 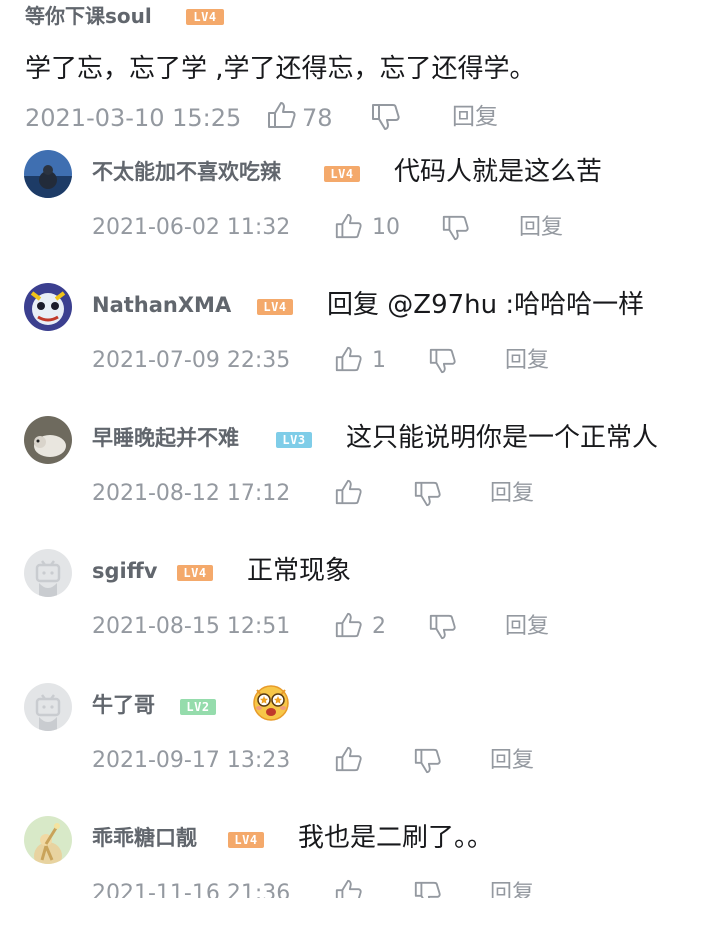 What do you see at coordinates (294, 440) in the screenshot?
I see `level-badge: LV3` at bounding box center [294, 440].